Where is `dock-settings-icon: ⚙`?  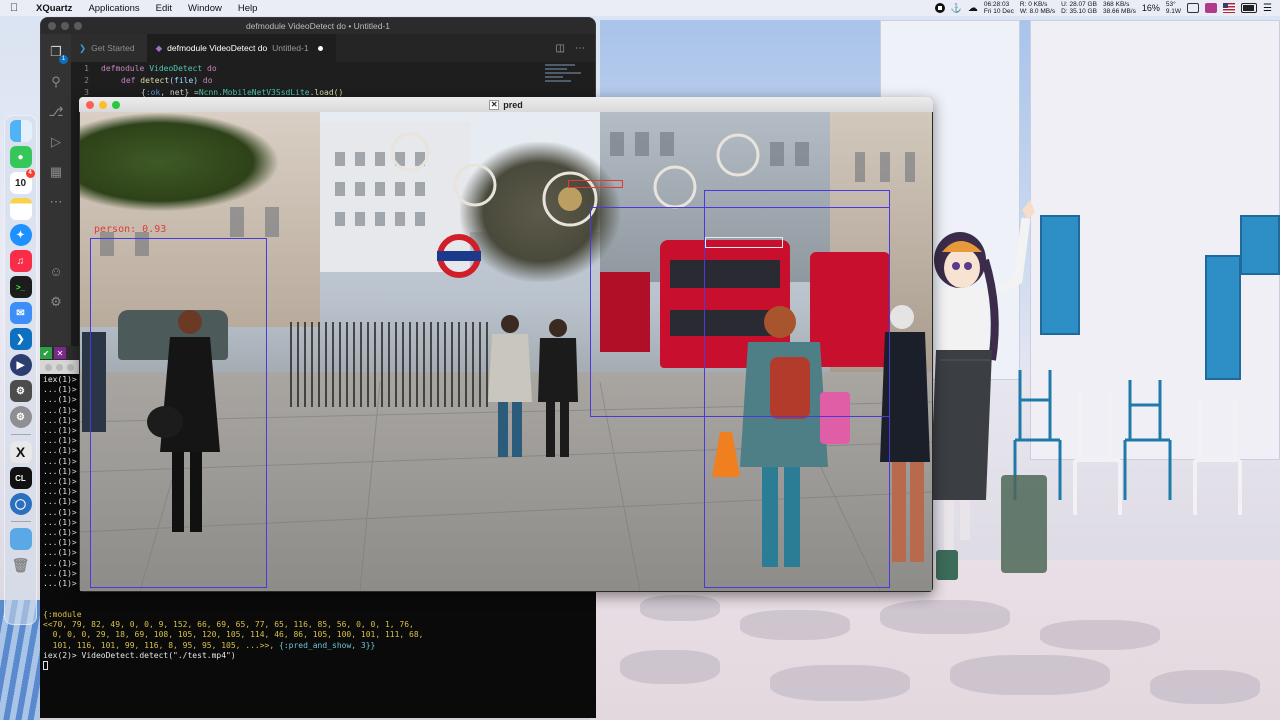
dock-settings-icon: ⚙ is located at coordinates (20, 417).